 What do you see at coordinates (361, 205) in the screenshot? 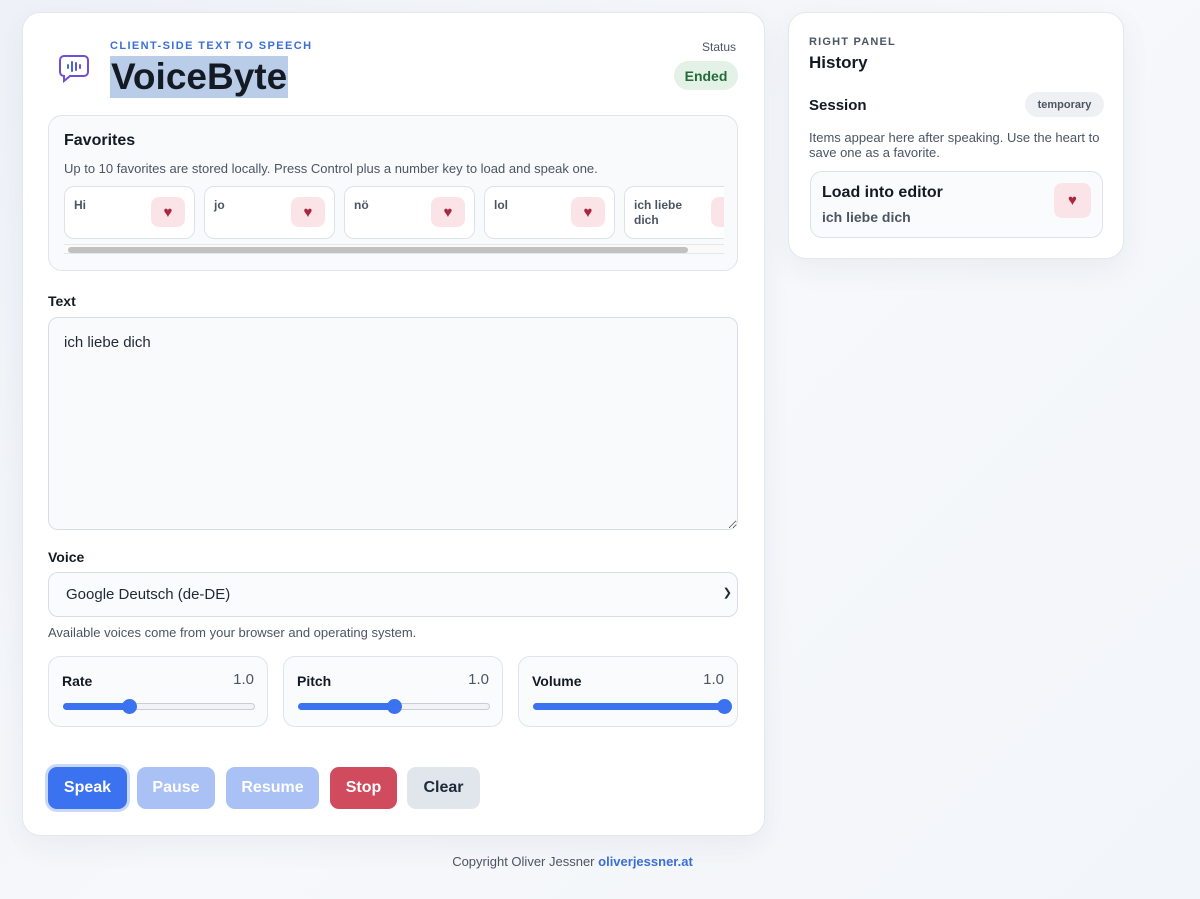
I see `favorite-text: nö` at bounding box center [361, 205].